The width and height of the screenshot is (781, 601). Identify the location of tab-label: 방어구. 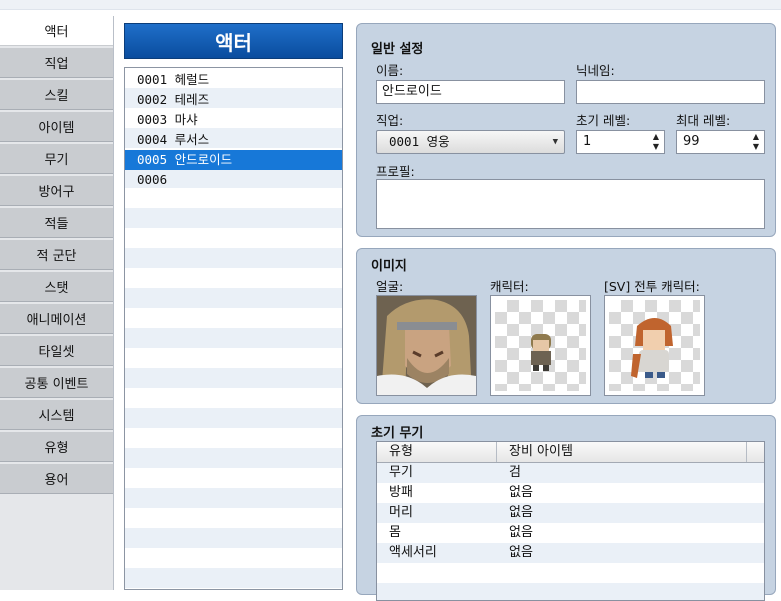
(56, 192).